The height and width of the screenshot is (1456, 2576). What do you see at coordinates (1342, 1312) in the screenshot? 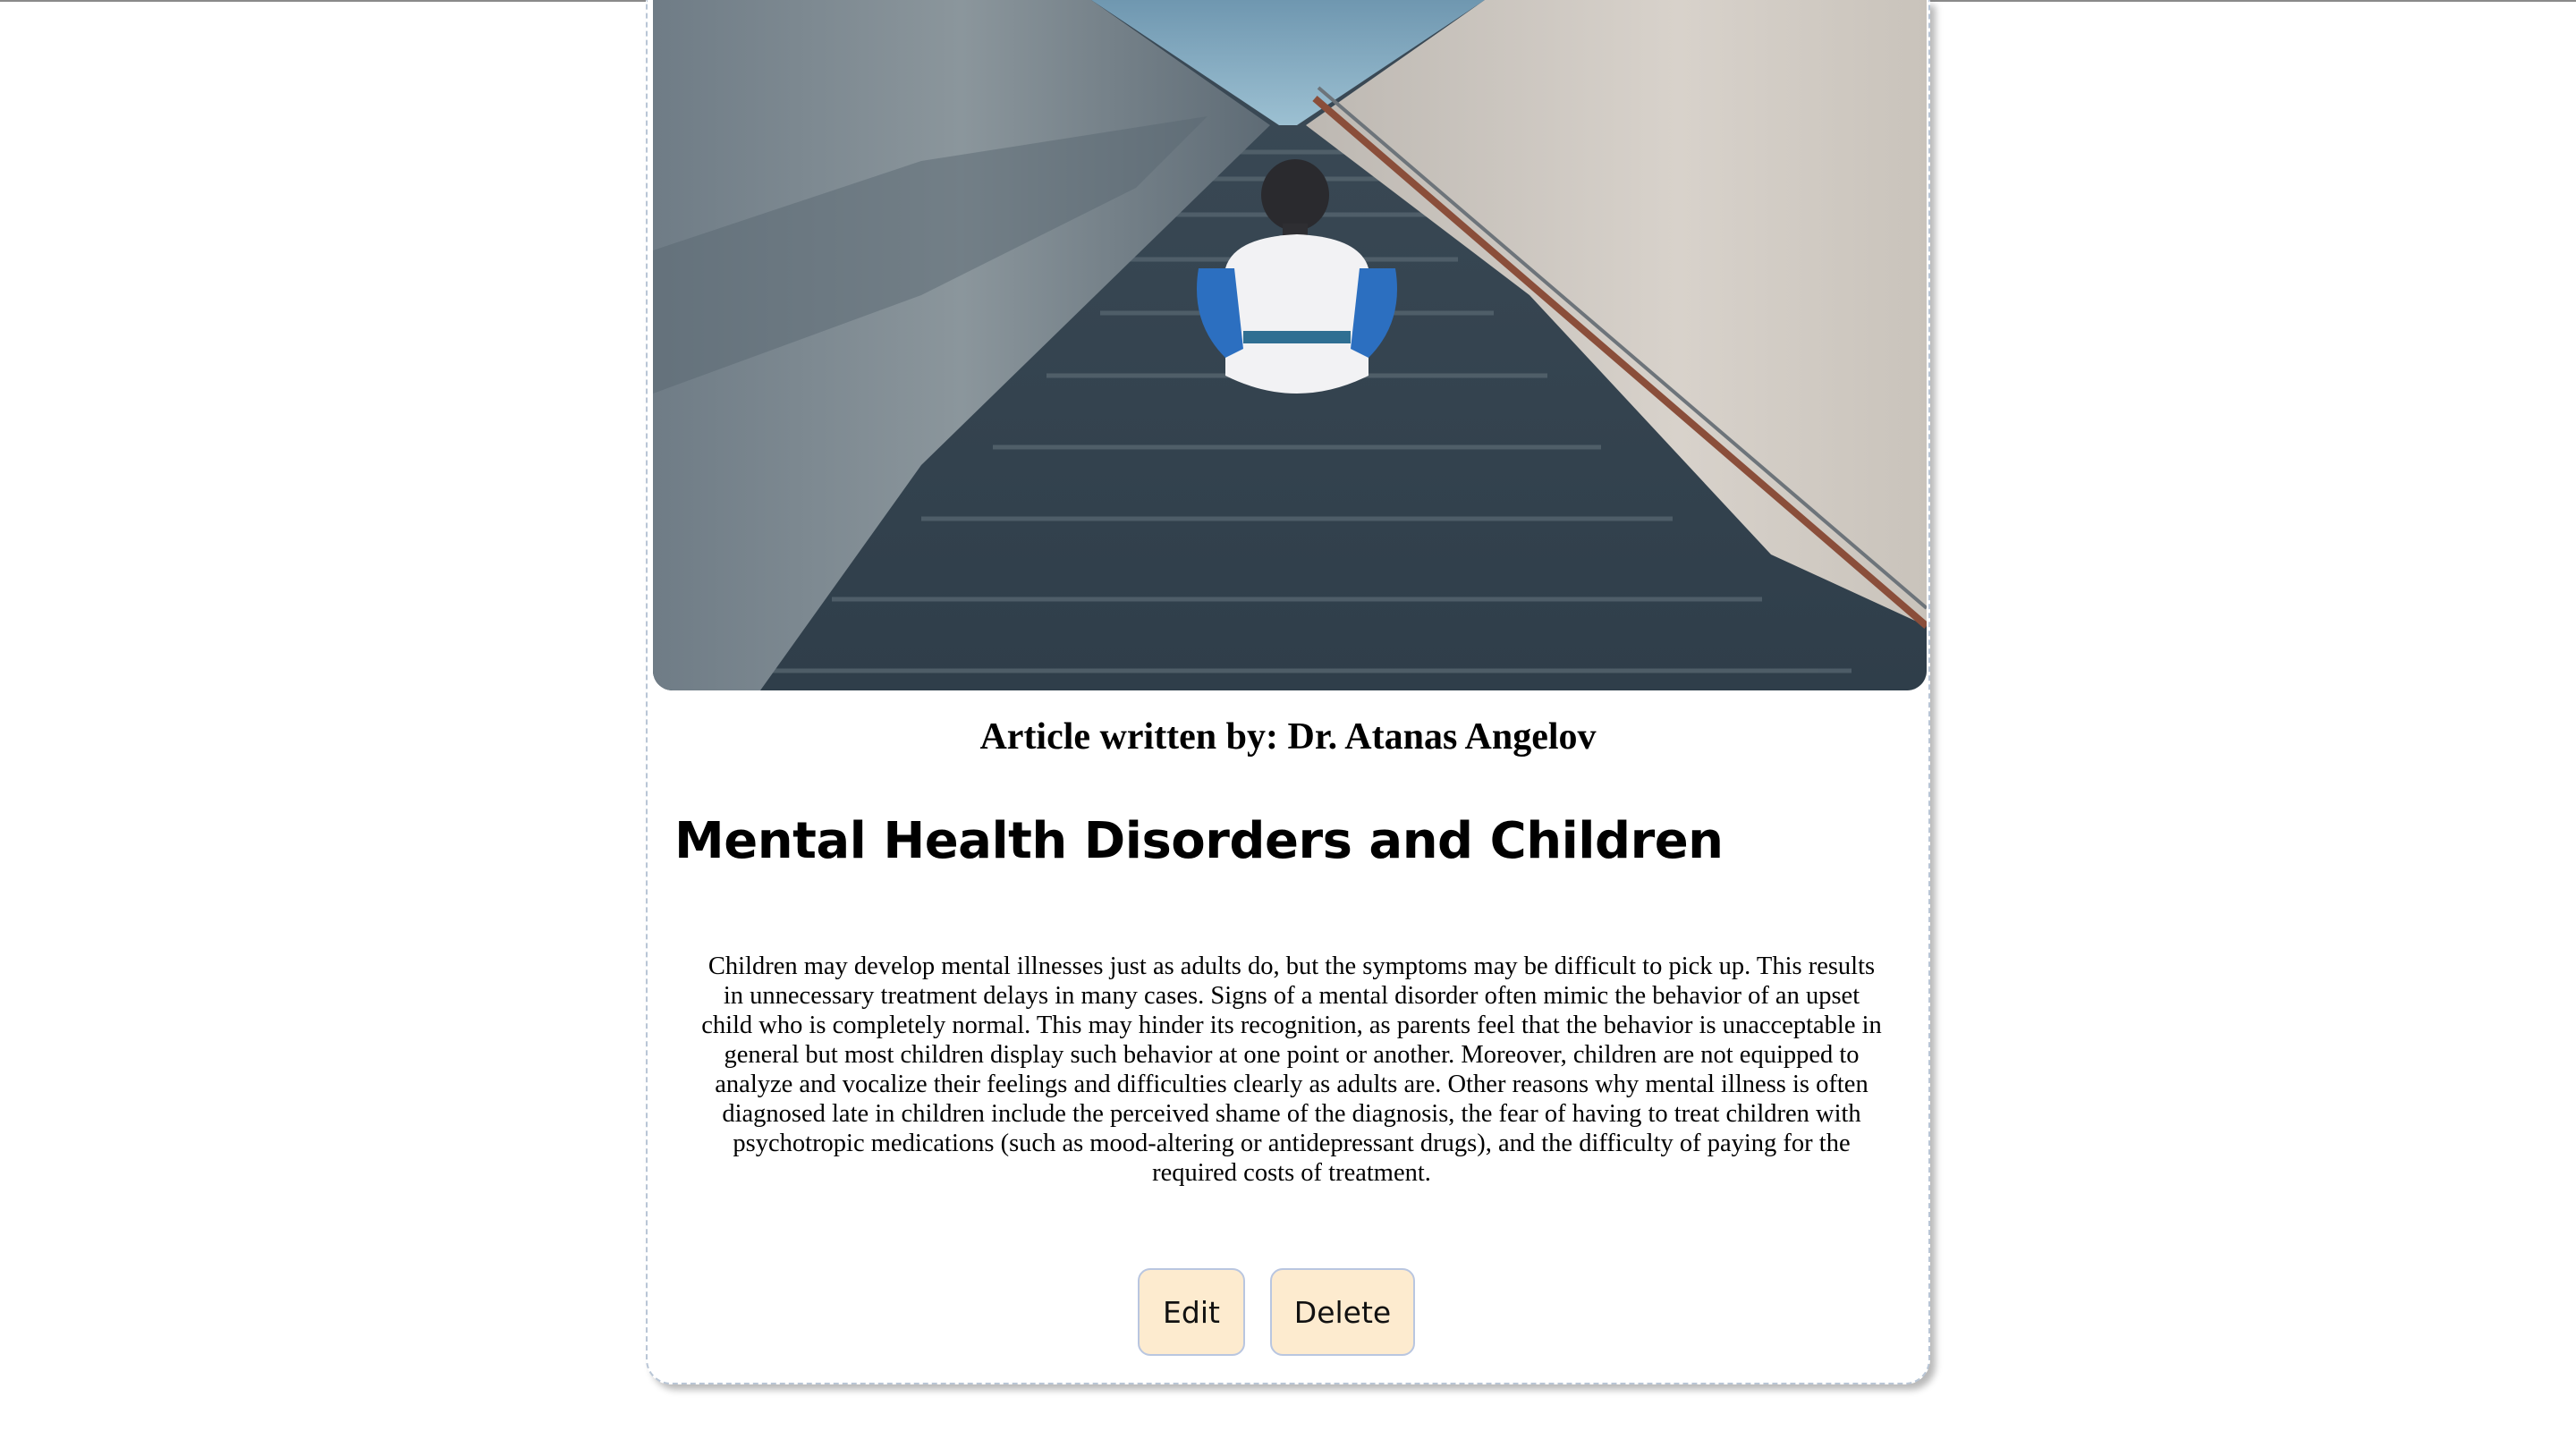
I see `delete-button: Delete` at bounding box center [1342, 1312].